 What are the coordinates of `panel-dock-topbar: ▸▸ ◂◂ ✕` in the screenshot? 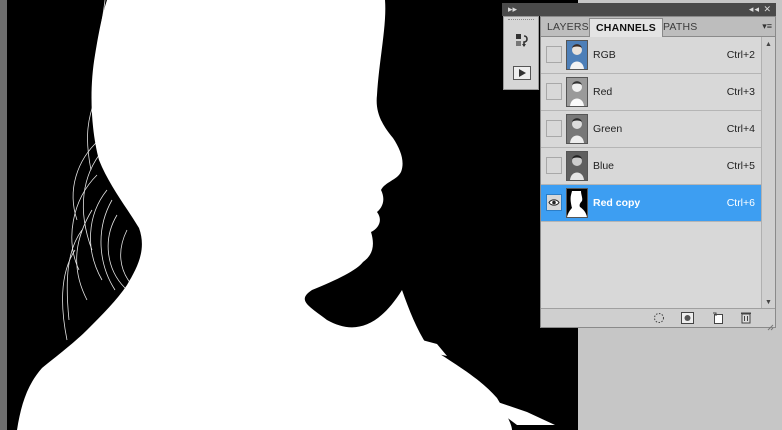 It's located at (639, 9).